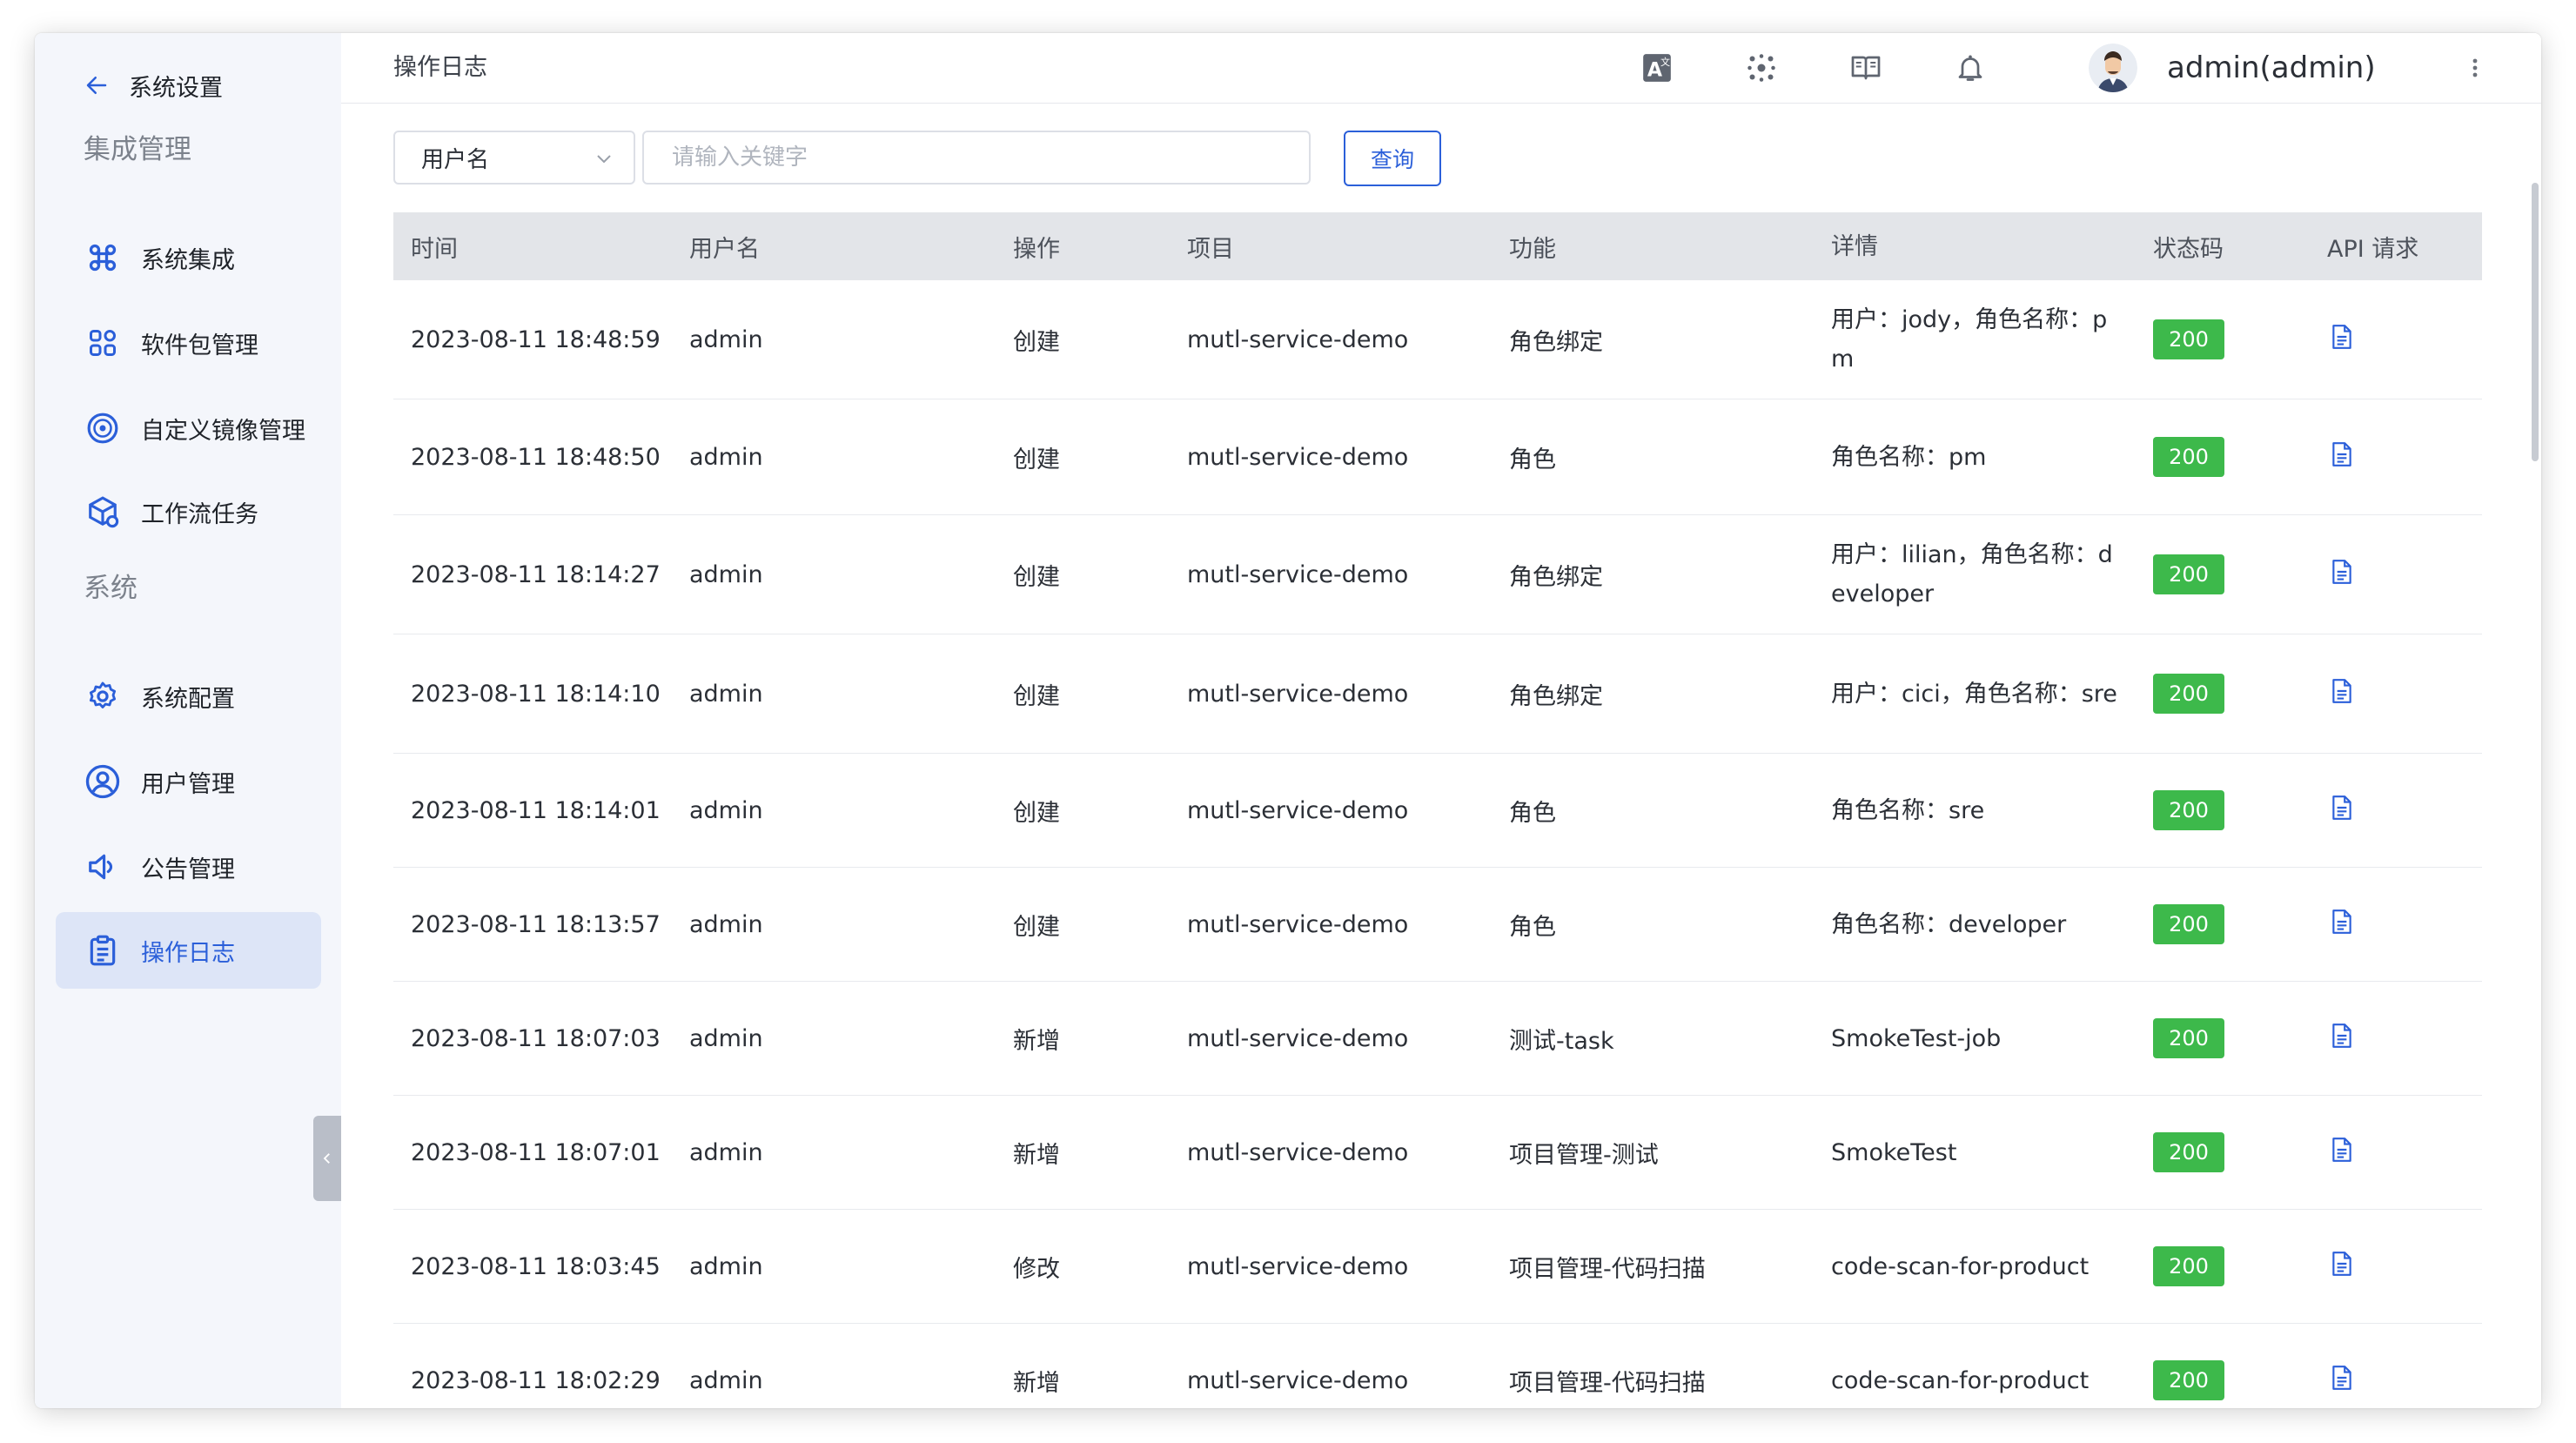  I want to click on avatar, so click(2113, 68).